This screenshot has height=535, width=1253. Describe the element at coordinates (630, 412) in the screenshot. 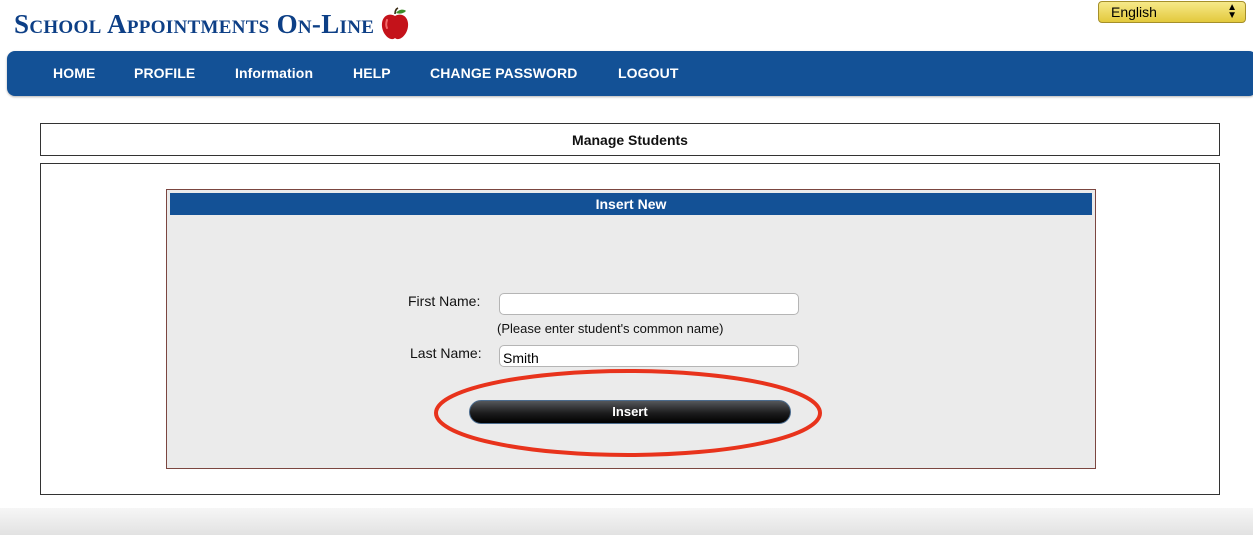

I see `insert-button: Insert` at that location.